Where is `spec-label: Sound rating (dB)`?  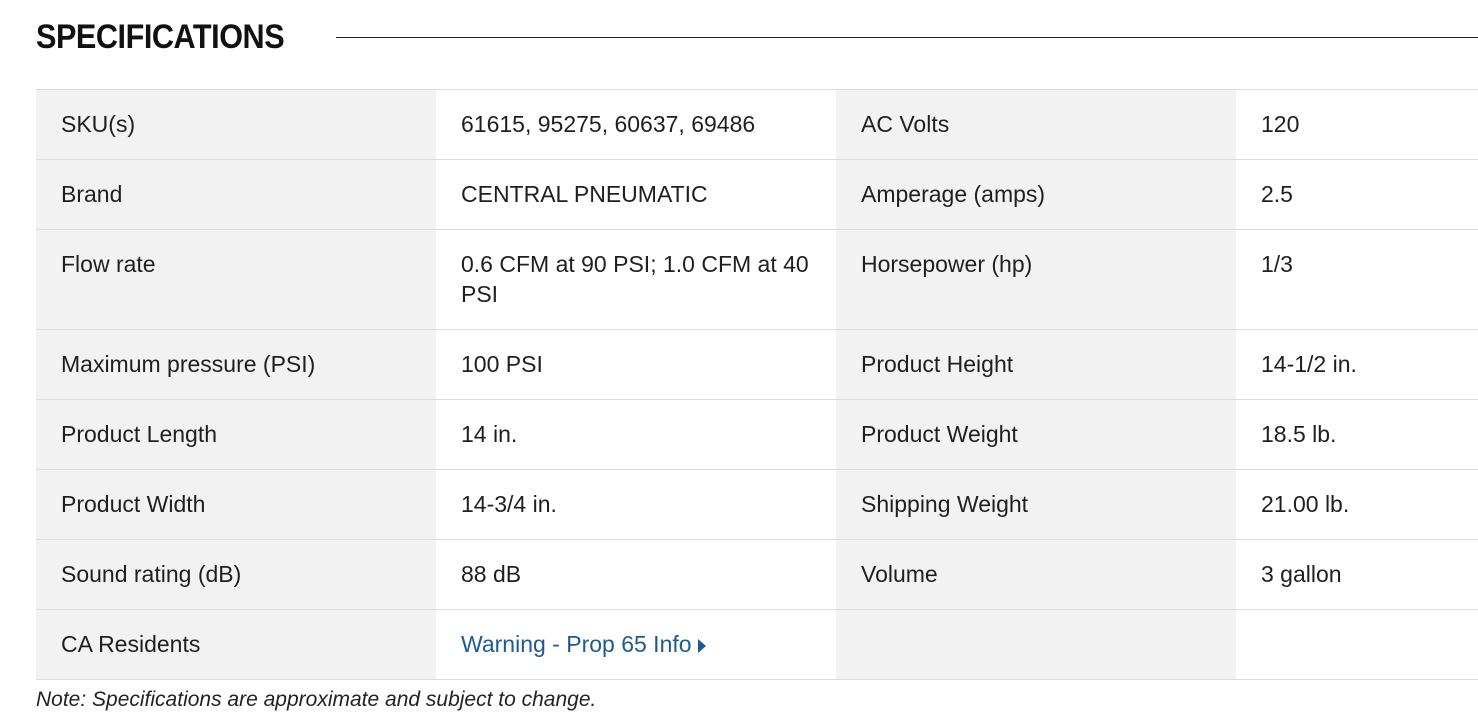 spec-label: Sound rating (dB) is located at coordinates (236, 574).